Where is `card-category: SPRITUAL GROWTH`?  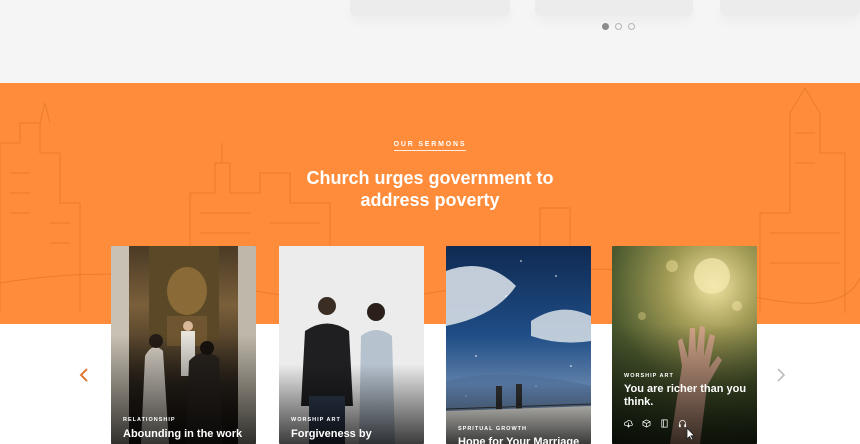 card-category: SPRITUAL GROWTH is located at coordinates (492, 429).